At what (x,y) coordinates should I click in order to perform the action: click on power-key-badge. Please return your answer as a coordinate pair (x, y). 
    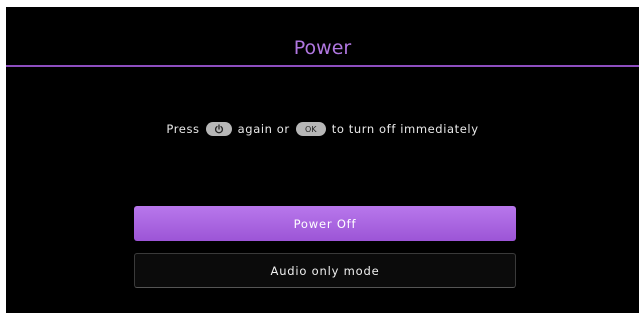
    Looking at the image, I should click on (218, 129).